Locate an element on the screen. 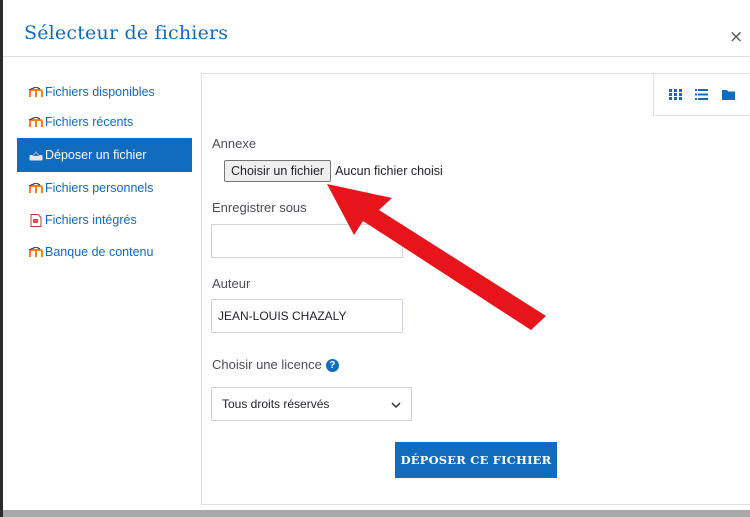 The width and height of the screenshot is (750, 517). attachment-label: Annexe is located at coordinates (234, 143).